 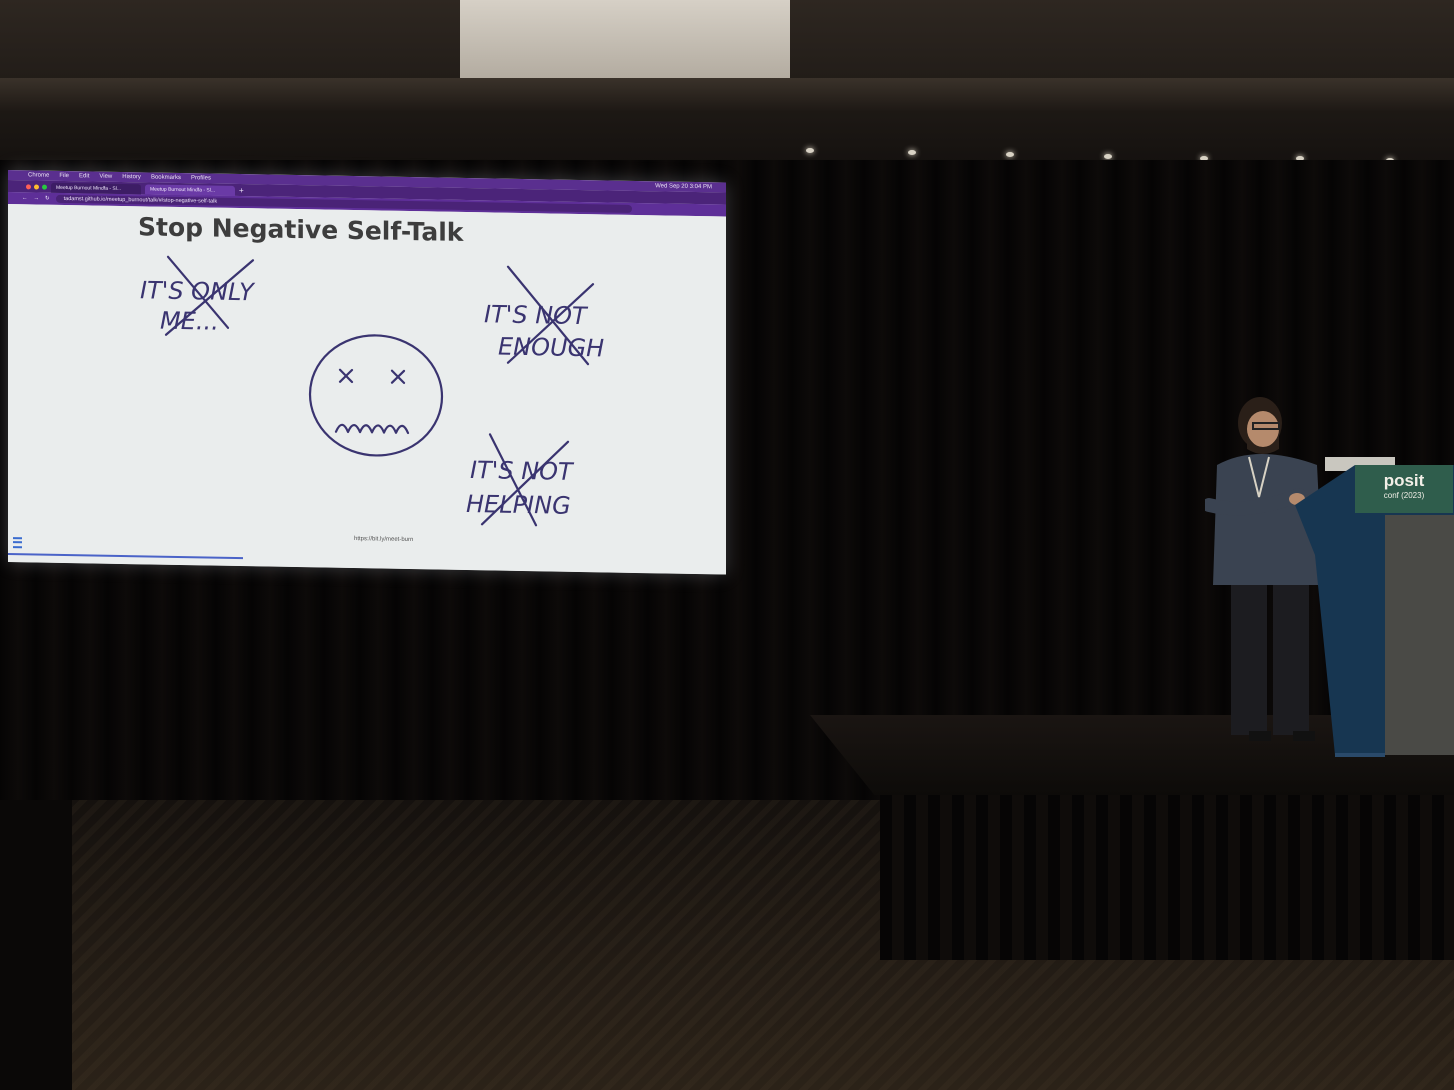 I want to click on menu-item: Edit, so click(x=84, y=176).